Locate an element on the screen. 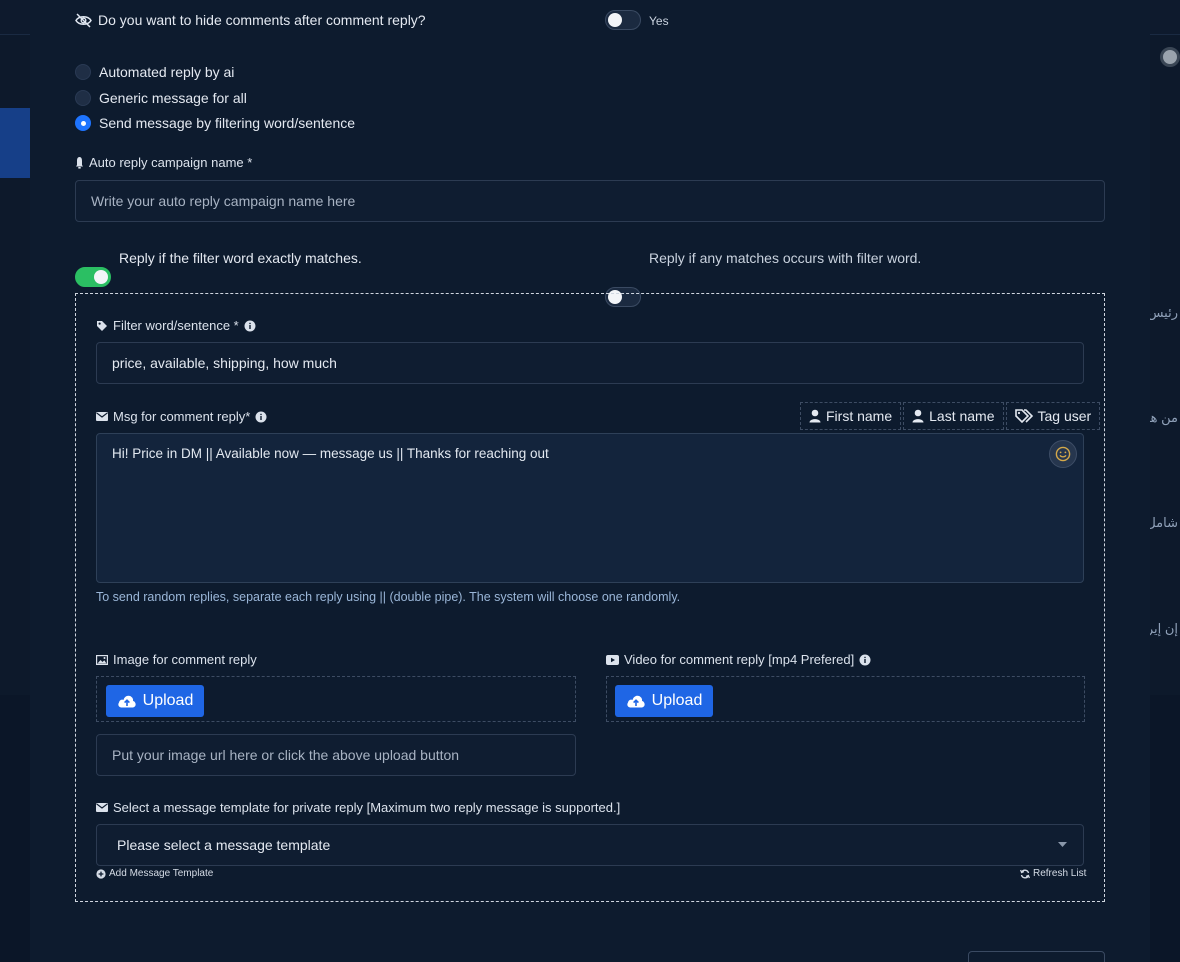 This screenshot has height=962, width=1180. campaign-name-label-row: Auto reply campaign name * is located at coordinates (163, 162).